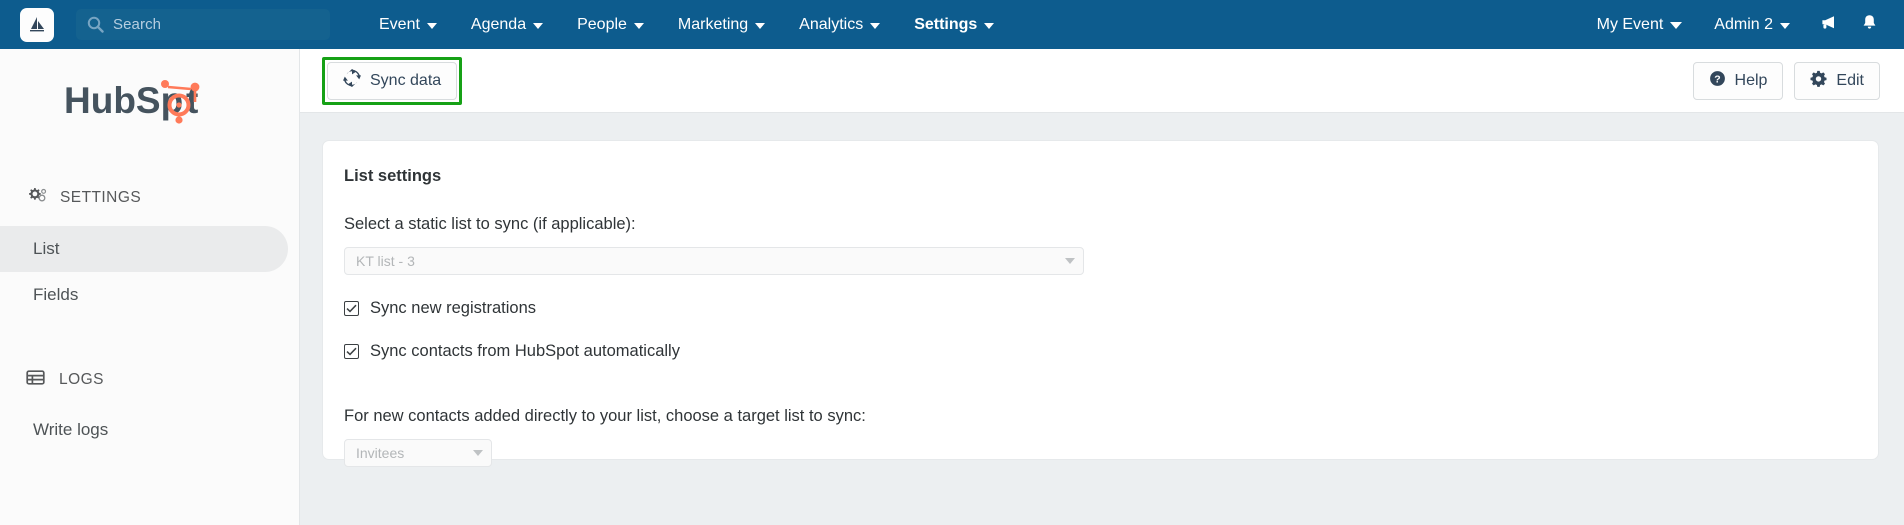 The width and height of the screenshot is (1904, 525). I want to click on static-list-select: KT list - 3, so click(714, 261).